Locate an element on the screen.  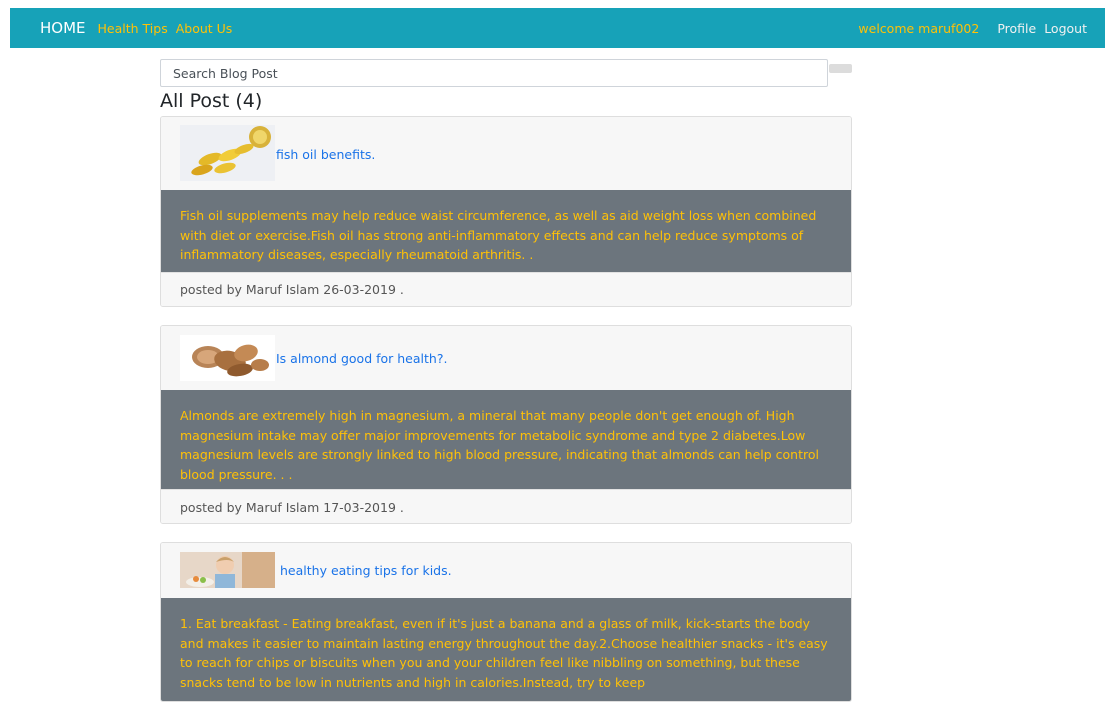
nav-health-tips: Health Tips is located at coordinates (133, 28).